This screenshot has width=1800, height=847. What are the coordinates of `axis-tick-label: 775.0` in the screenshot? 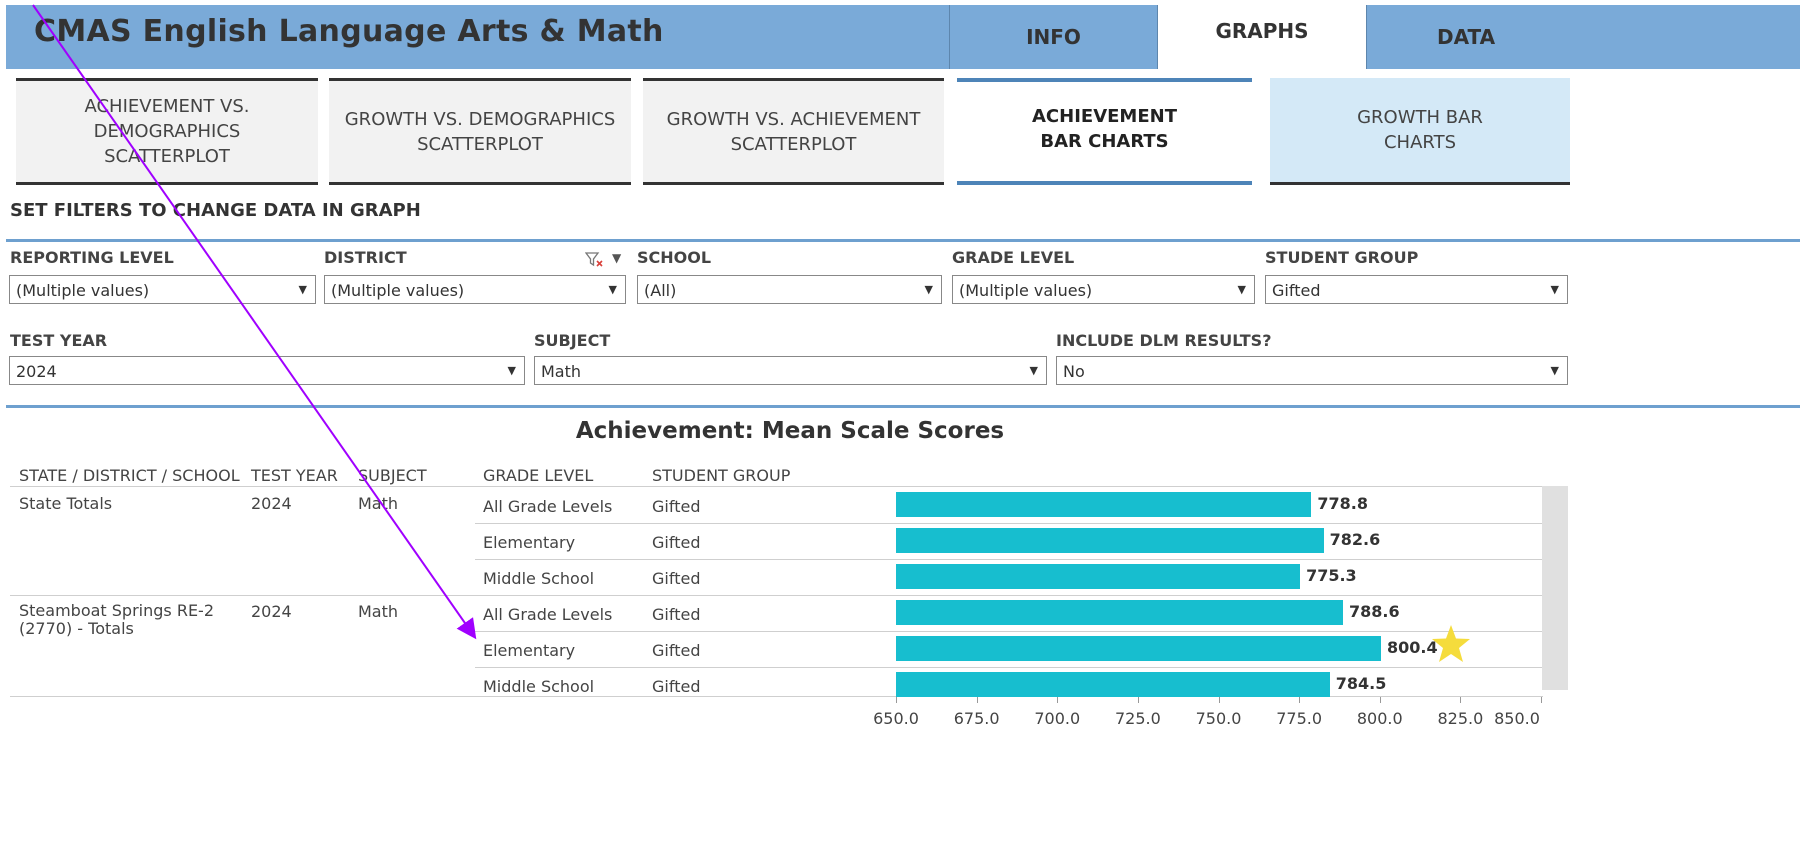 It's located at (1299, 718).